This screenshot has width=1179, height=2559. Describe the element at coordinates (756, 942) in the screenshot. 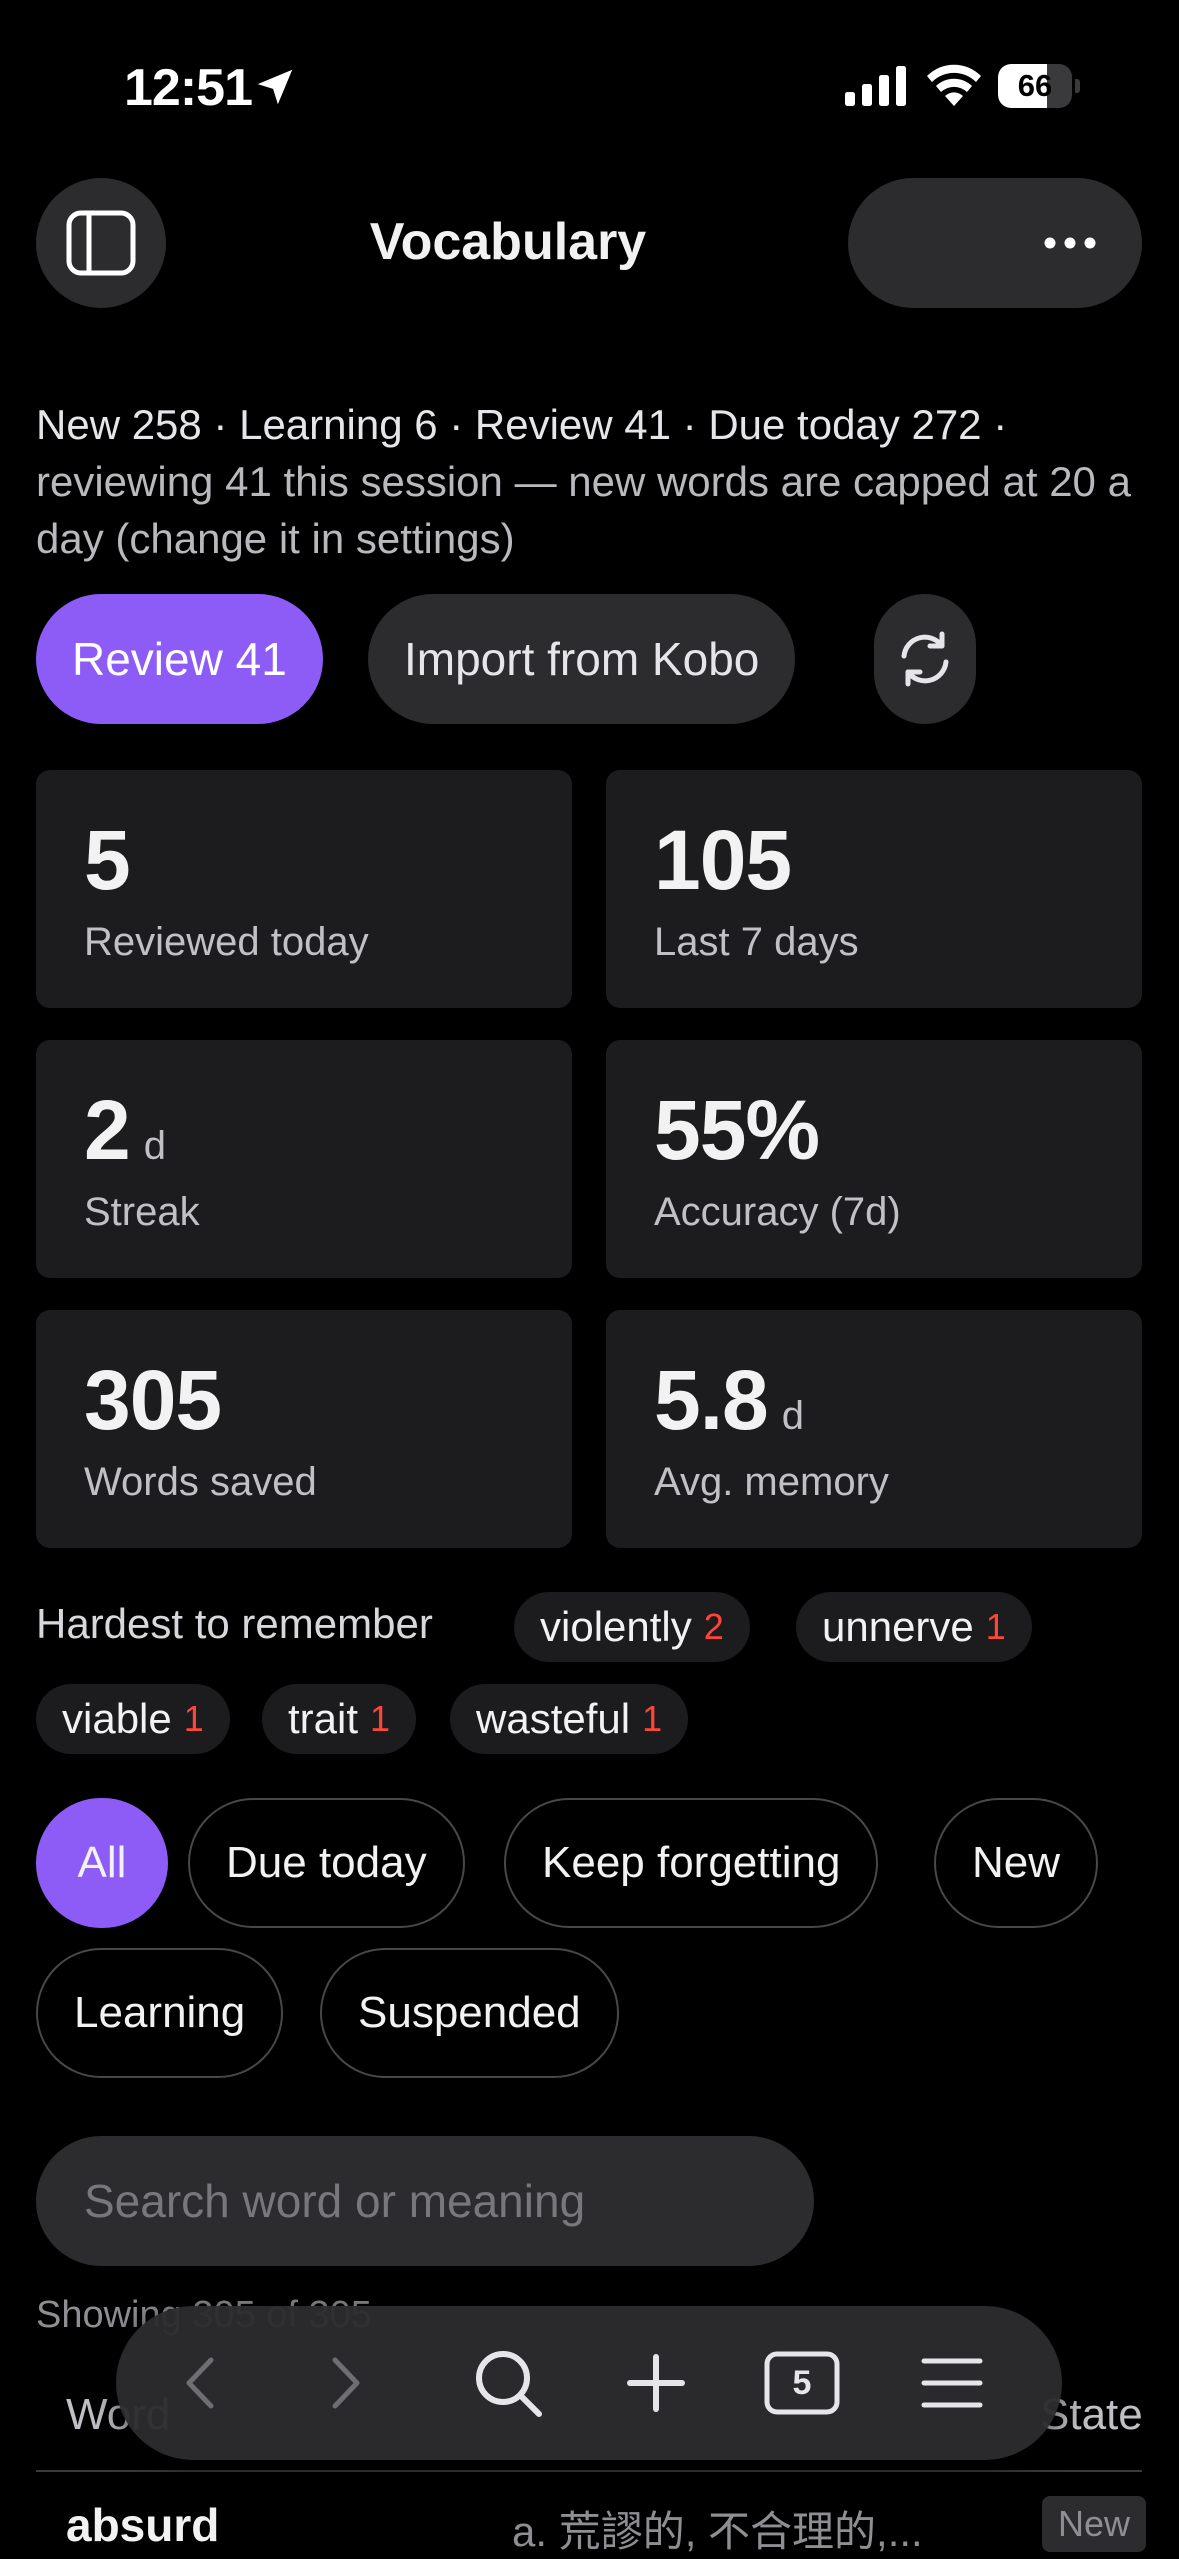

I see `stat-label: Last 7 days` at that location.